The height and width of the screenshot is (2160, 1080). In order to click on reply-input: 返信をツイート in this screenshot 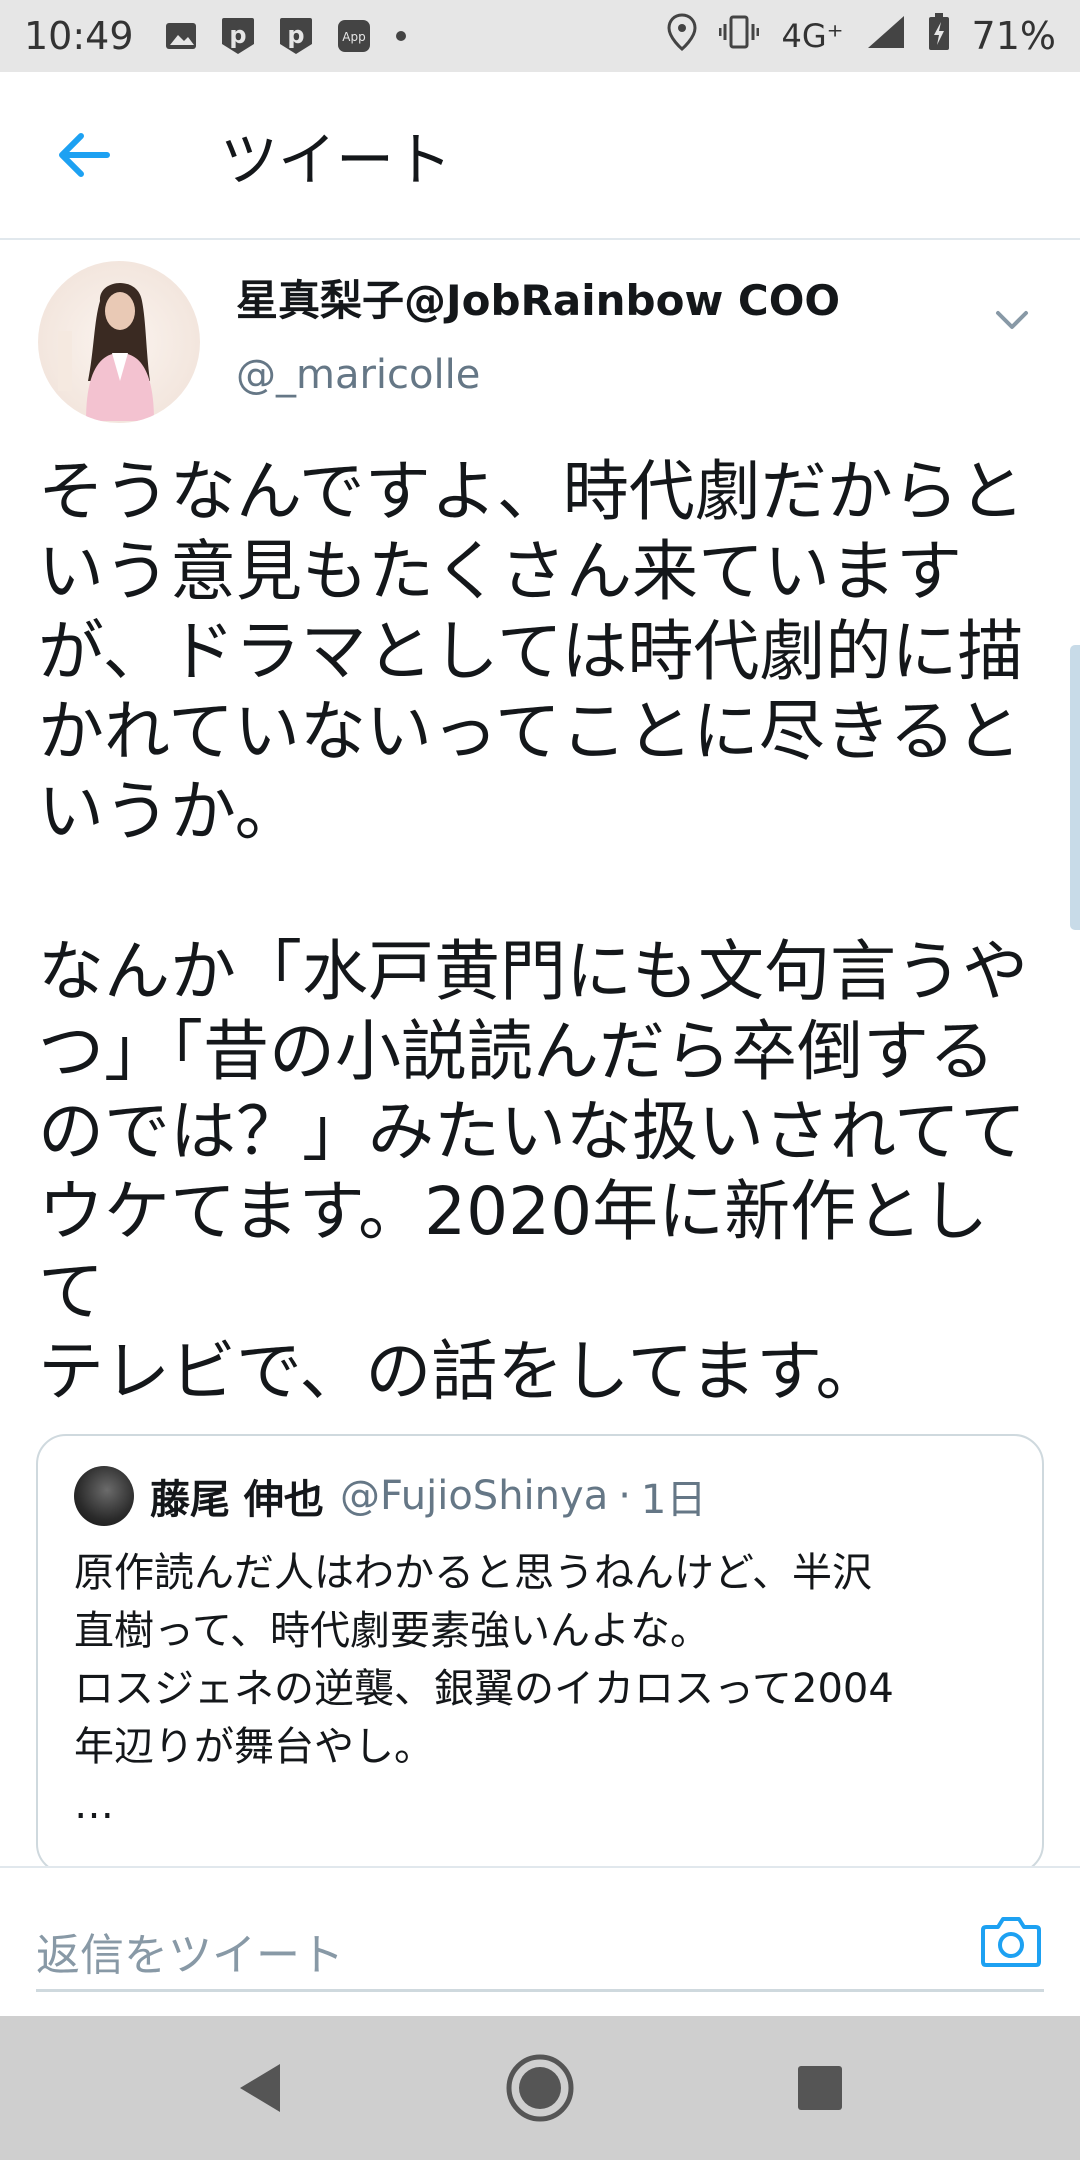, I will do `click(540, 1952)`.